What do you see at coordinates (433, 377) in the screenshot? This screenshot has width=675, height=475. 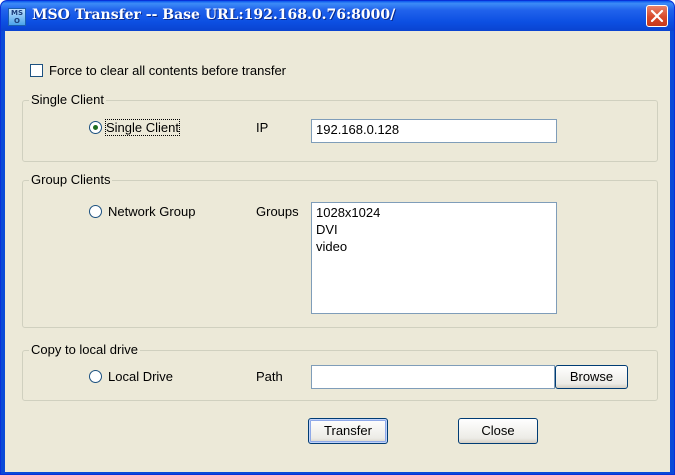 I see `path-input` at bounding box center [433, 377].